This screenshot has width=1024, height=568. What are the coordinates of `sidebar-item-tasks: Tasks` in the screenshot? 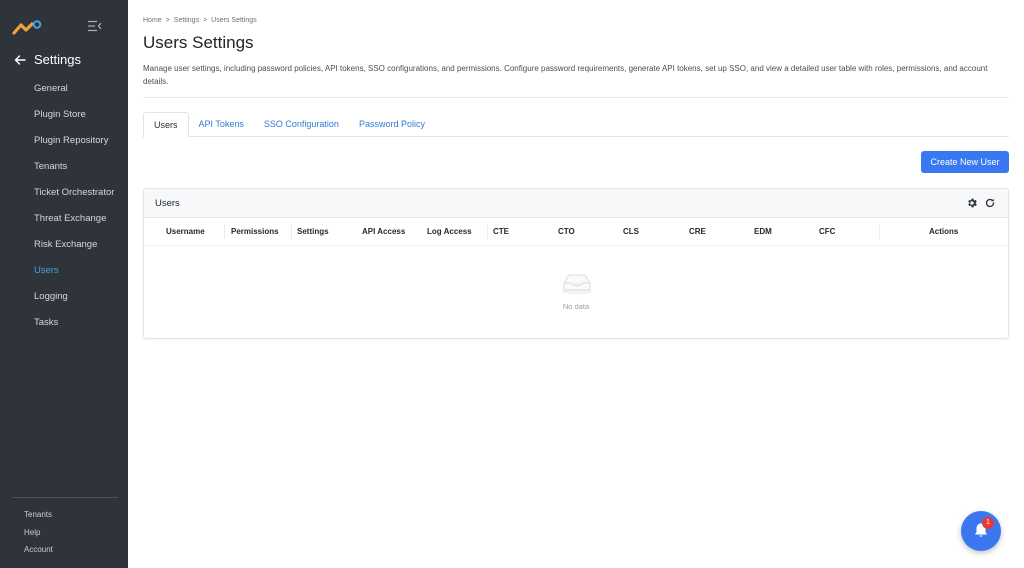 It's located at (64, 325).